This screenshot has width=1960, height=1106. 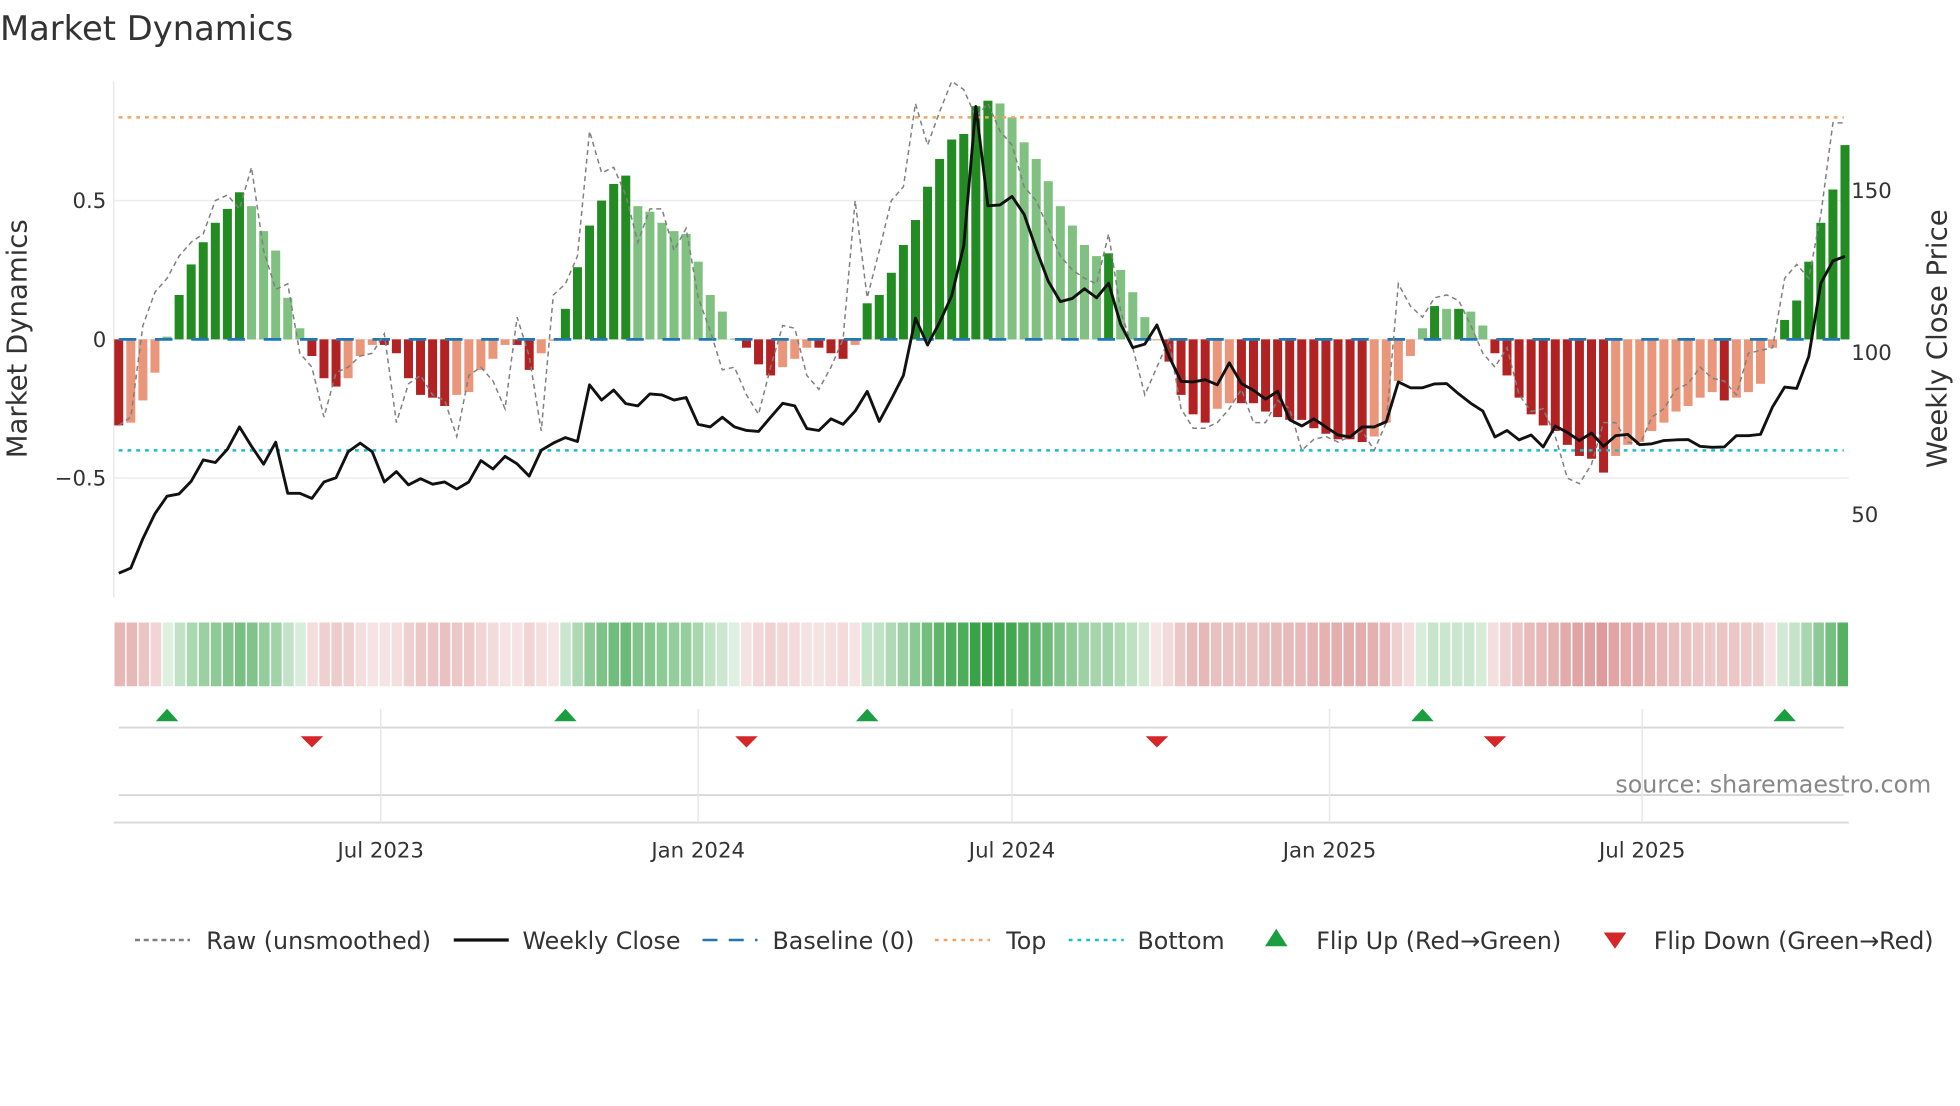 I want to click on legend-label: Bottom, so click(x=1181, y=941).